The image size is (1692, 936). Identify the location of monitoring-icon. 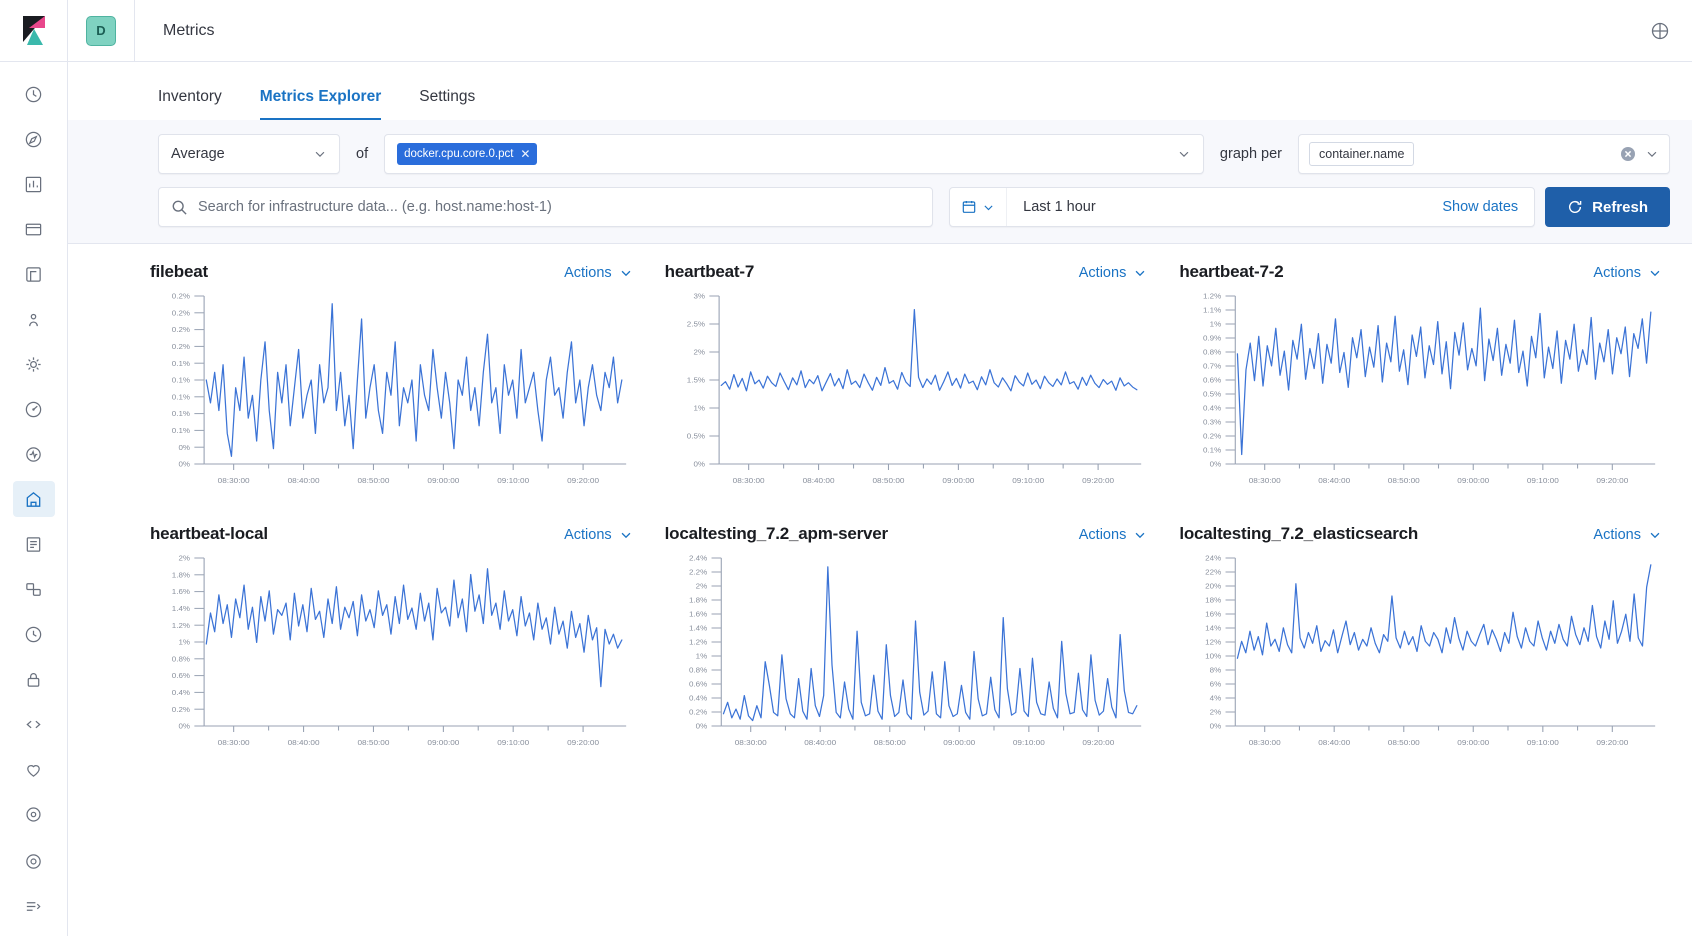
(33, 770).